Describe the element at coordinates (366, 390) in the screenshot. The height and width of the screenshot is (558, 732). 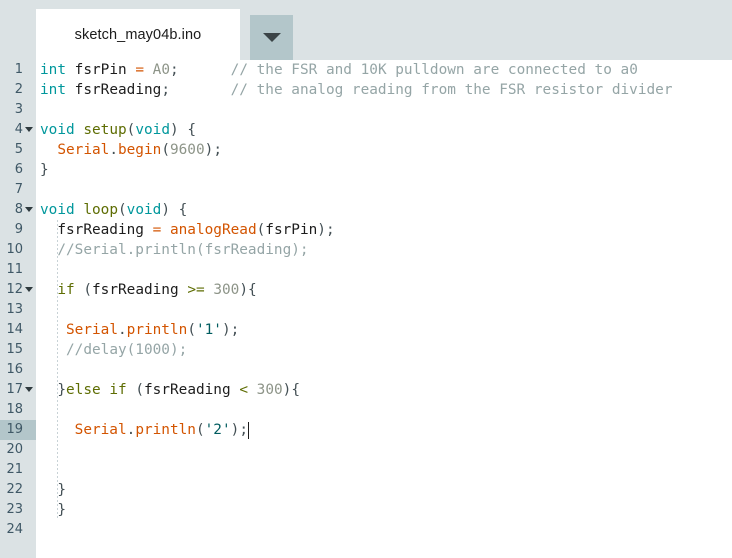
I see `code-line: 17 }else if (fsrReading < 300){` at that location.